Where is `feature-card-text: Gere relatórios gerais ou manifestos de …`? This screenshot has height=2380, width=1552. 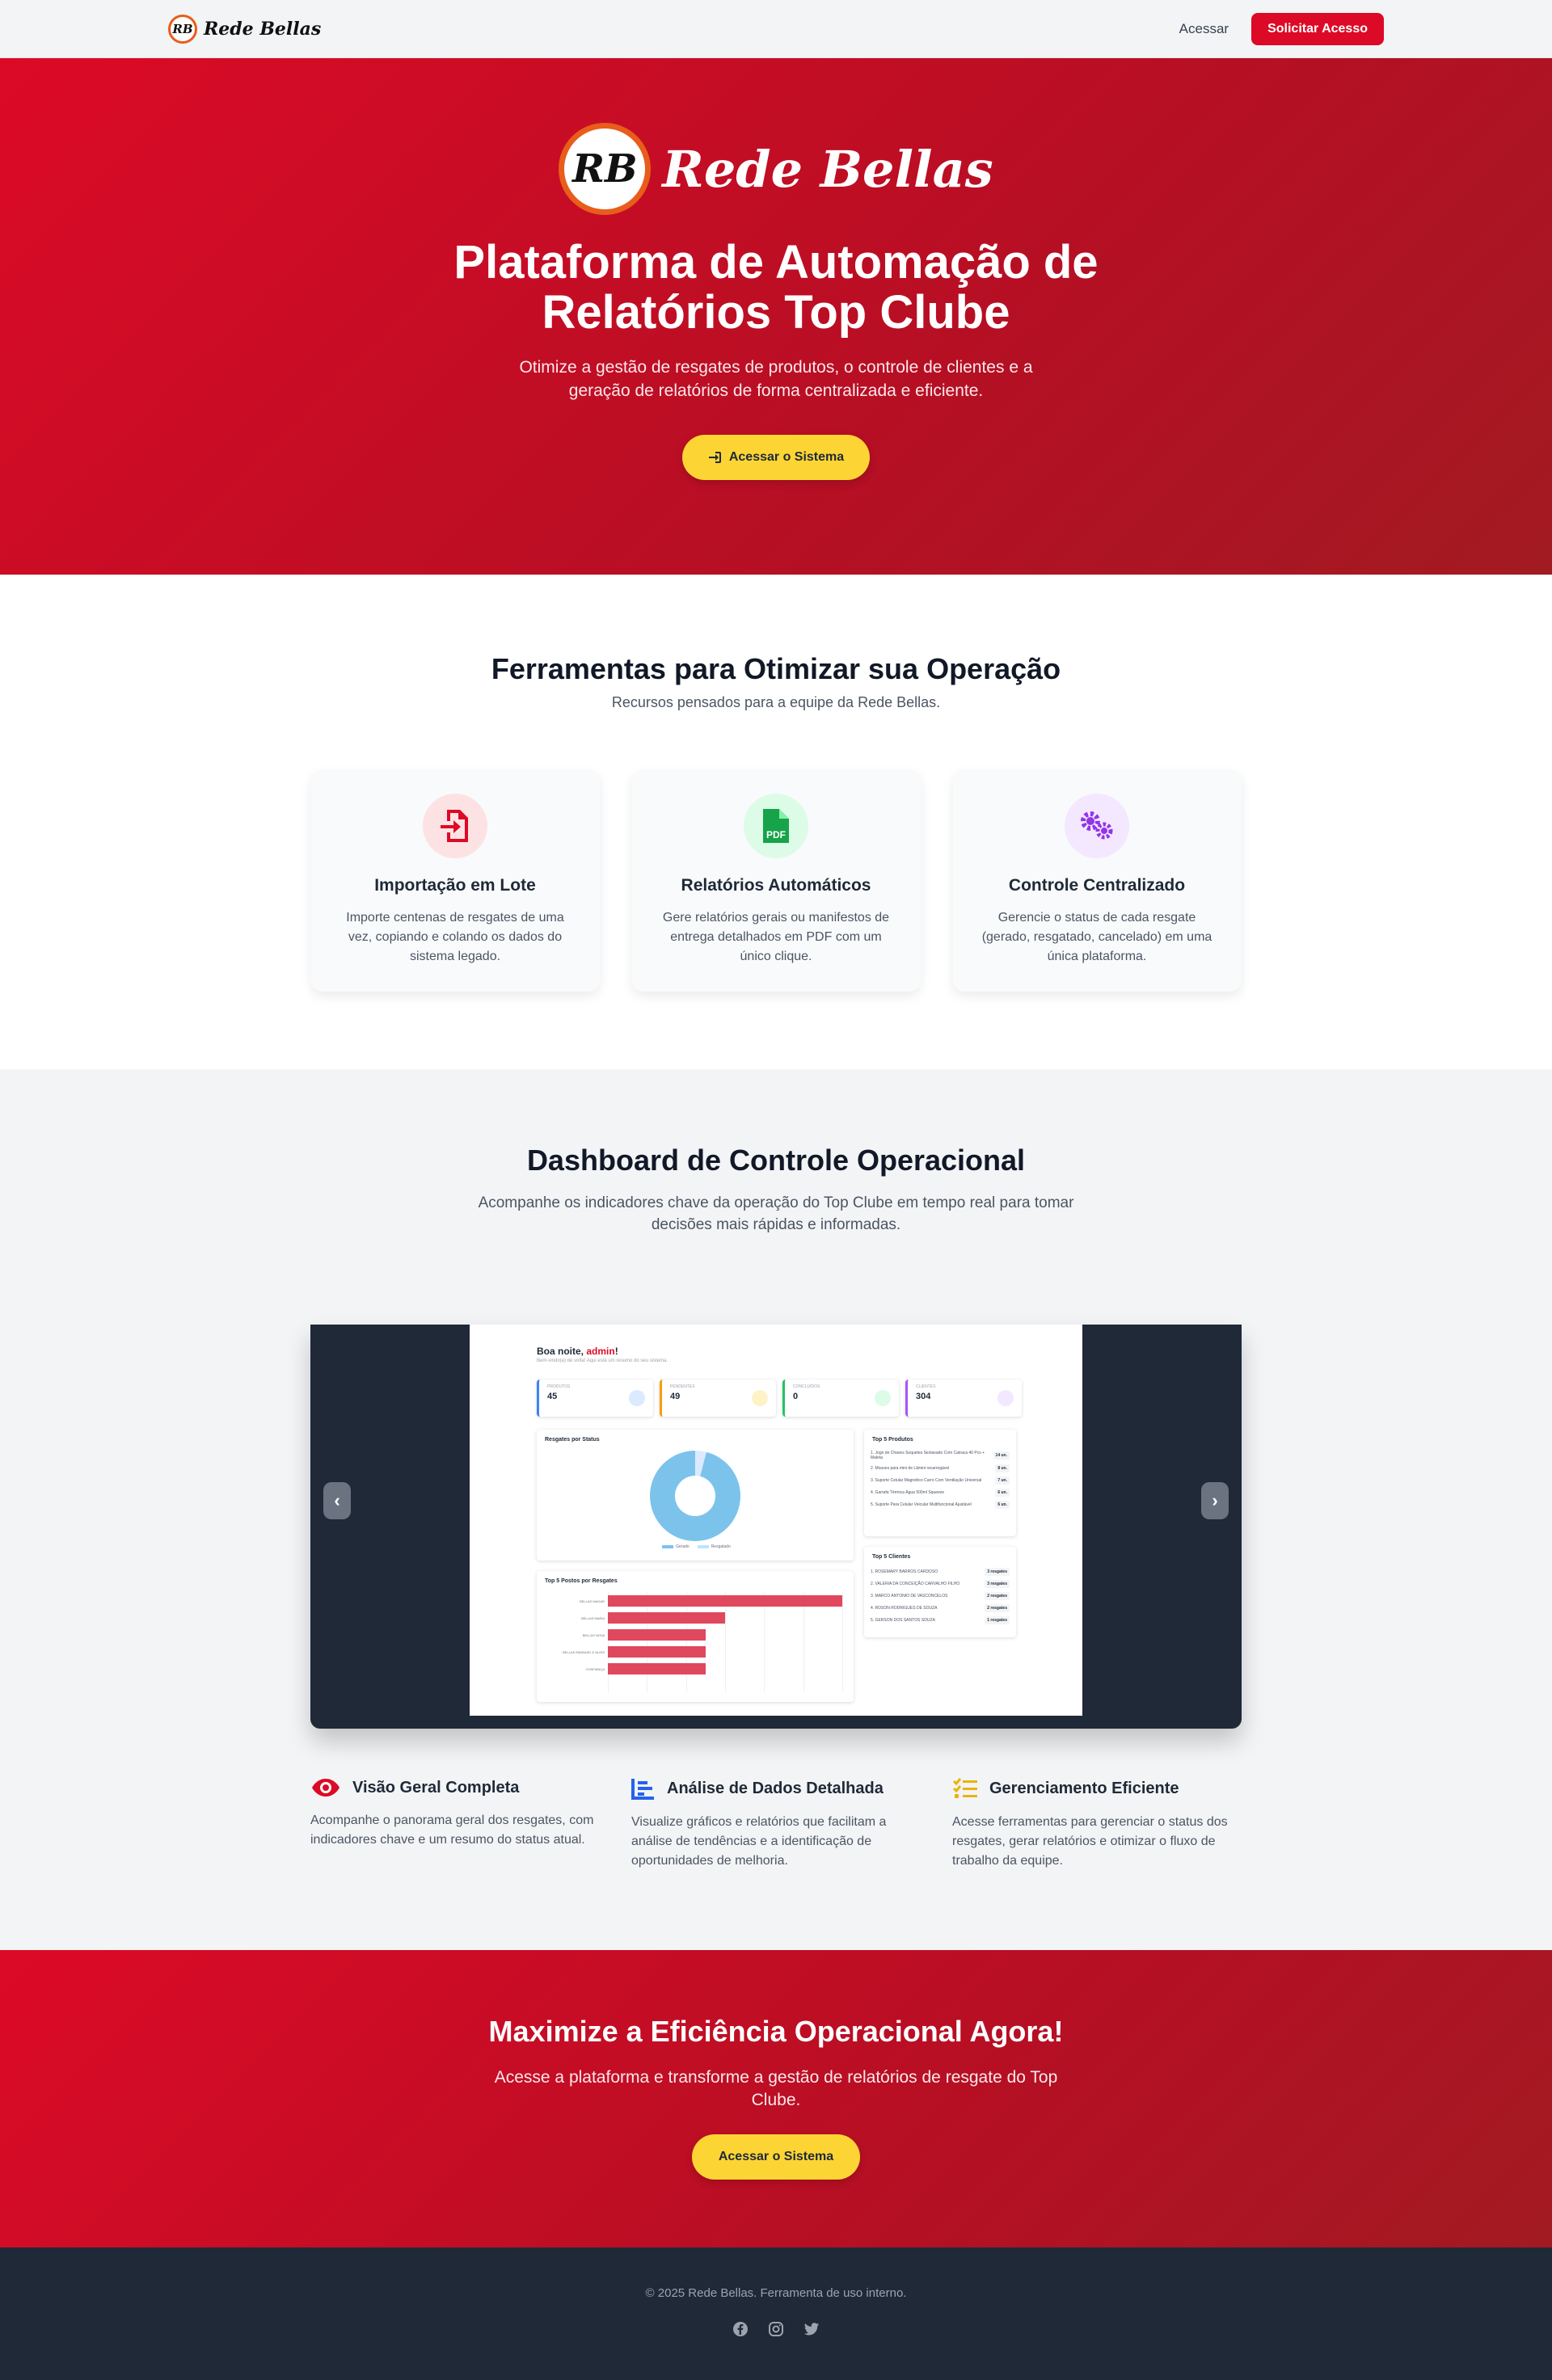 feature-card-text: Gere relatórios gerais ou manifestos de … is located at coordinates (776, 937).